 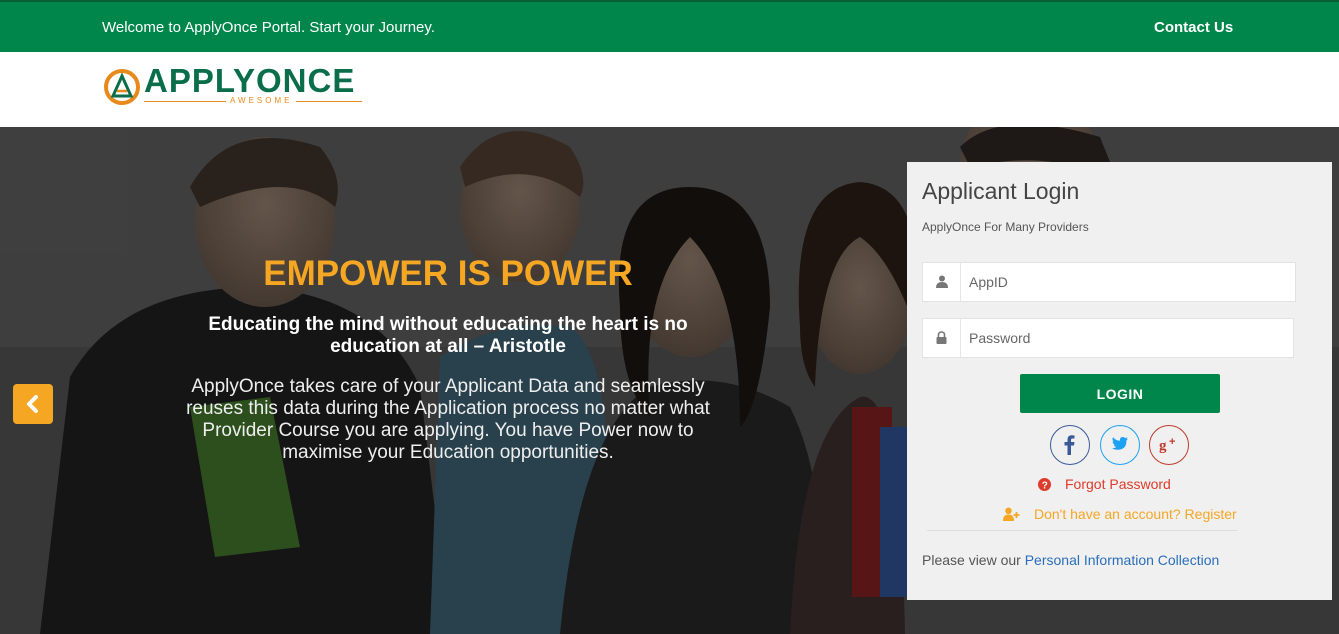 I want to click on register-label: Don't have an account? Register, so click(x=1135, y=514).